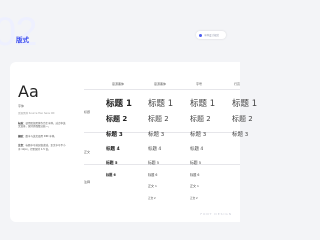 This screenshot has height=240, width=320. I want to click on column-header: 字号, so click(199, 84).